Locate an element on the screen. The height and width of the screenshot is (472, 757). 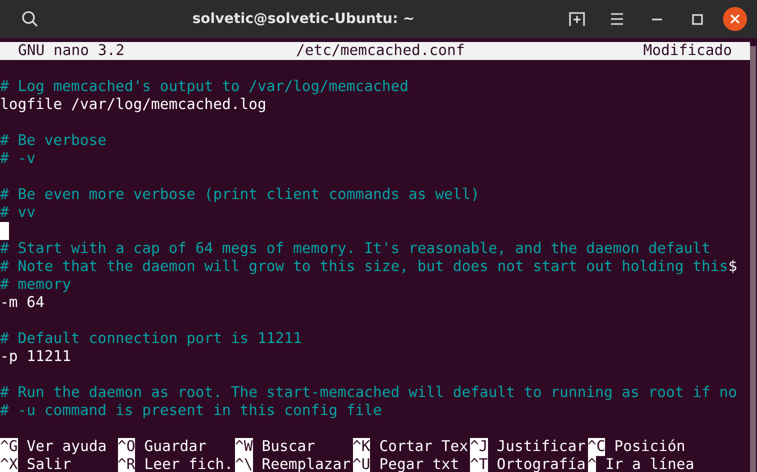
menu-icon is located at coordinates (617, 19).